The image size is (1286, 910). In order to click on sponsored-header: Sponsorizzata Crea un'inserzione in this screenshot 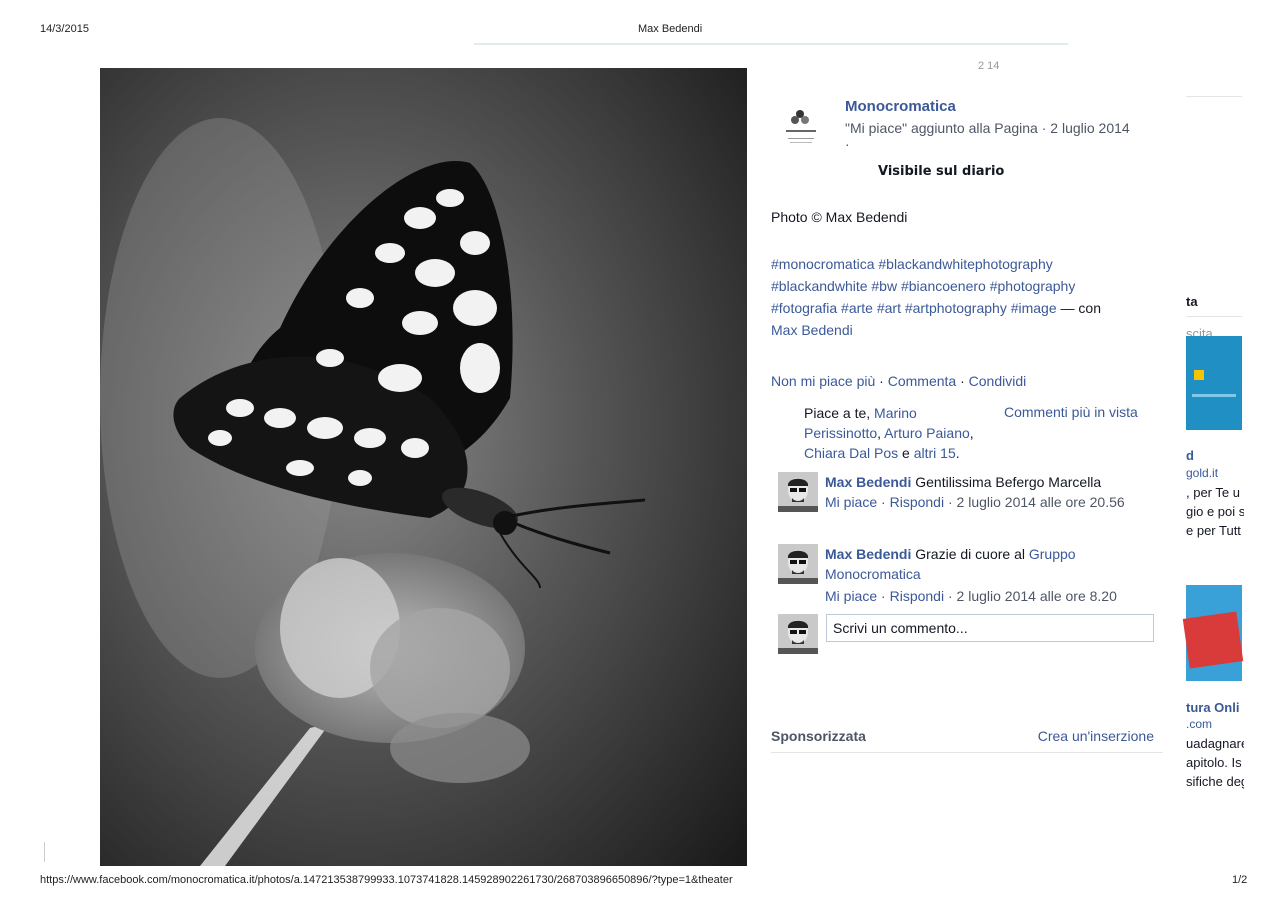, I will do `click(967, 740)`.